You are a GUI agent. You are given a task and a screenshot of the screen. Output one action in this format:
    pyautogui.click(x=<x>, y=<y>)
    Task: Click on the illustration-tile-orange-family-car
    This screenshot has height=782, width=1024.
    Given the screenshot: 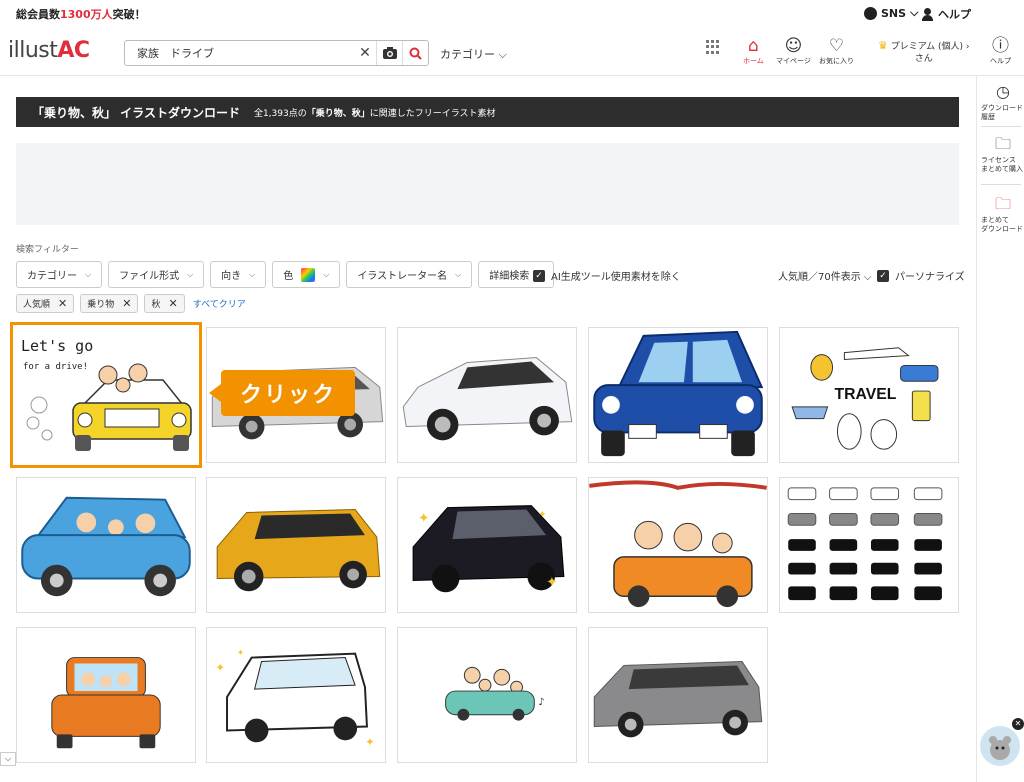 What is the action you would take?
    pyautogui.click(x=106, y=695)
    